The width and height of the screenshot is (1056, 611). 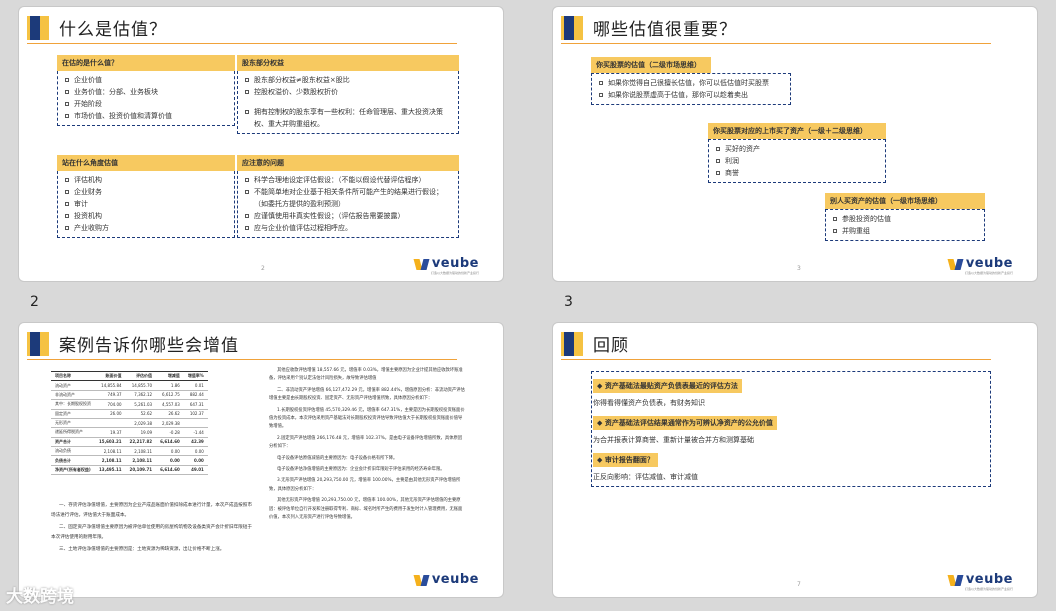 I want to click on summary-text: 为合并报表计算商誉、重新计量被合并方和测算基础, so click(x=673, y=440).